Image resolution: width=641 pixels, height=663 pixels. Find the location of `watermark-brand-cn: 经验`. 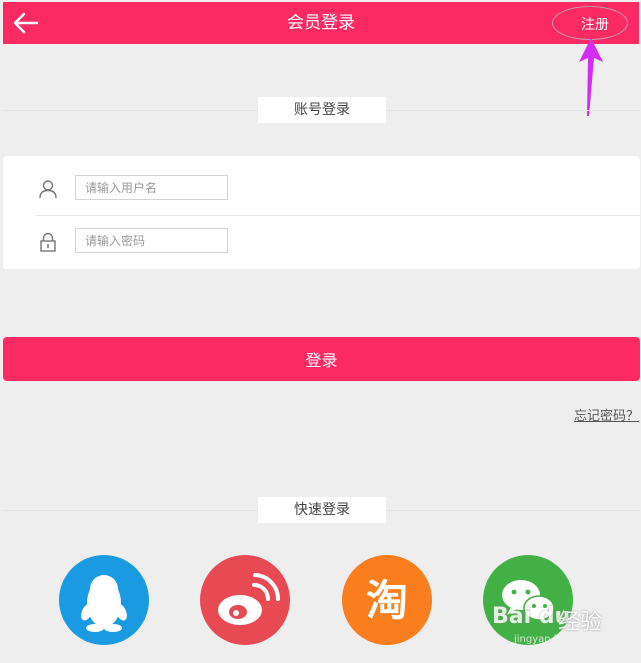

watermark-brand-cn: 经验 is located at coordinates (580, 622).